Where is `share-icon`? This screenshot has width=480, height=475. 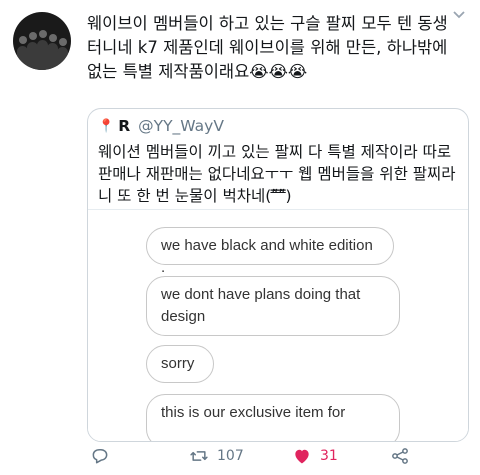
share-icon is located at coordinates (400, 456).